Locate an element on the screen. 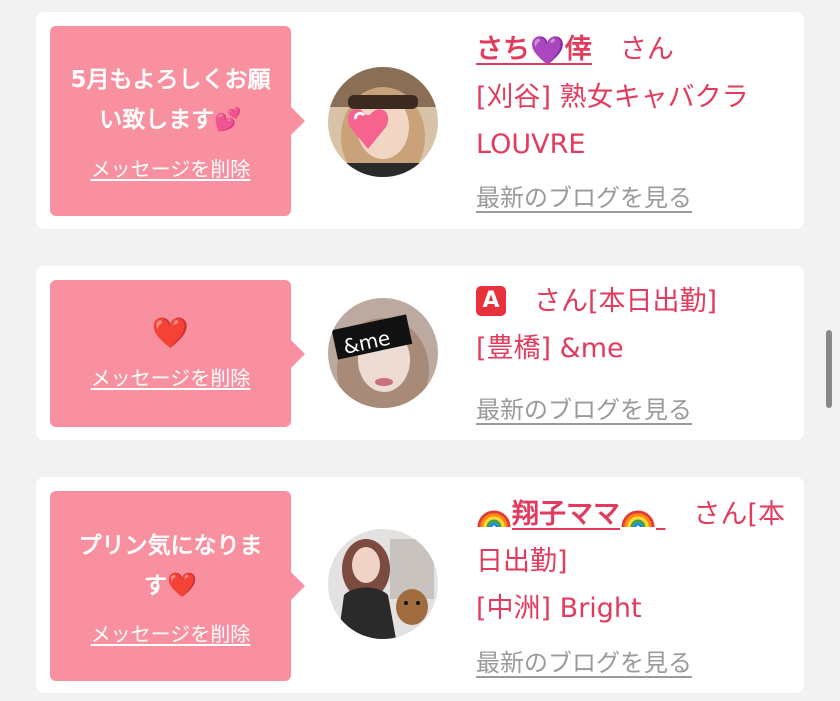  message-bubble: 5月もよろしくお願い致します💕 メッセージを削除 is located at coordinates (177, 121).